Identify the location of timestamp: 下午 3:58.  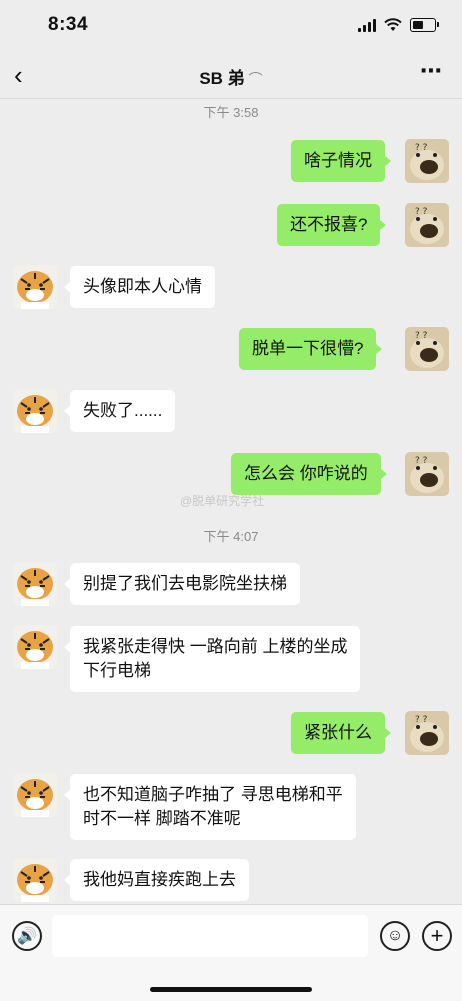
(231, 112).